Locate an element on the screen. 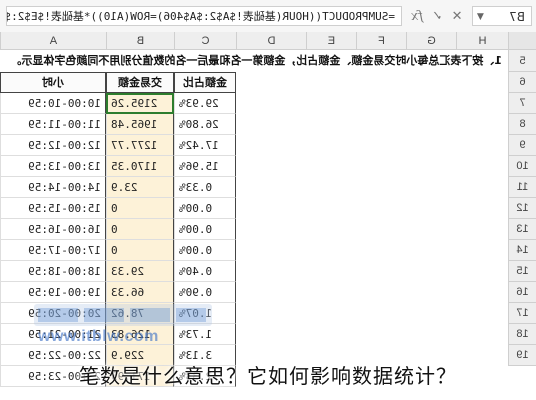 Image resolution: width=536 pixels, height=400 pixels. formula-icons: ✕ ✓ fx is located at coordinates (435, 16).